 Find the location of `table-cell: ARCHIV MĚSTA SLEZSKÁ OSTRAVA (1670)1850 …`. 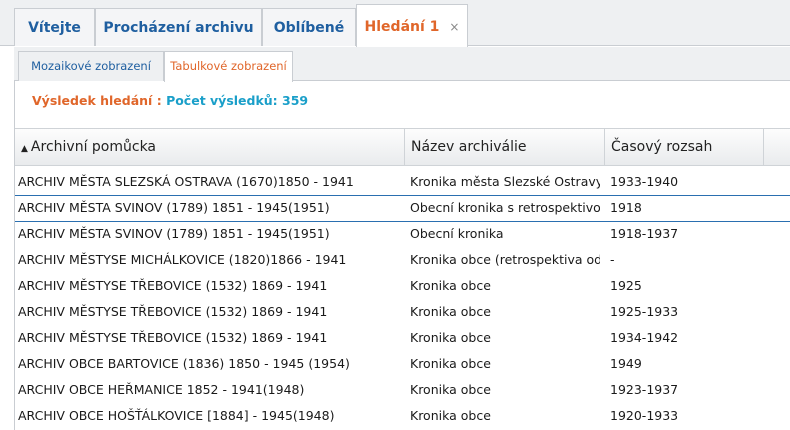

table-cell: ARCHIV MĚSTA SLEZSKÁ OSTRAVA (1670)1850 … is located at coordinates (186, 181).